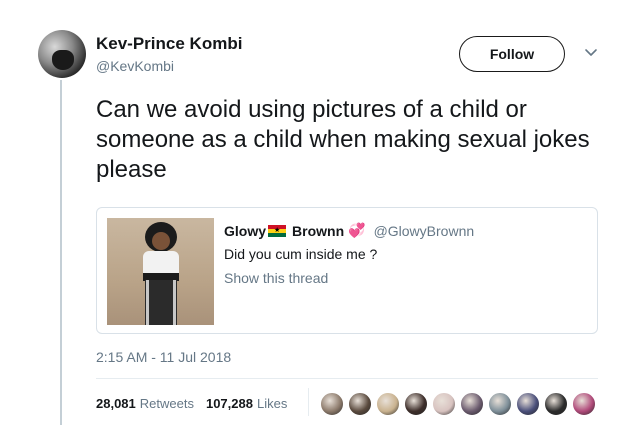 The image size is (631, 425). I want to click on likes-stat: 107,288 Likes, so click(246, 403).